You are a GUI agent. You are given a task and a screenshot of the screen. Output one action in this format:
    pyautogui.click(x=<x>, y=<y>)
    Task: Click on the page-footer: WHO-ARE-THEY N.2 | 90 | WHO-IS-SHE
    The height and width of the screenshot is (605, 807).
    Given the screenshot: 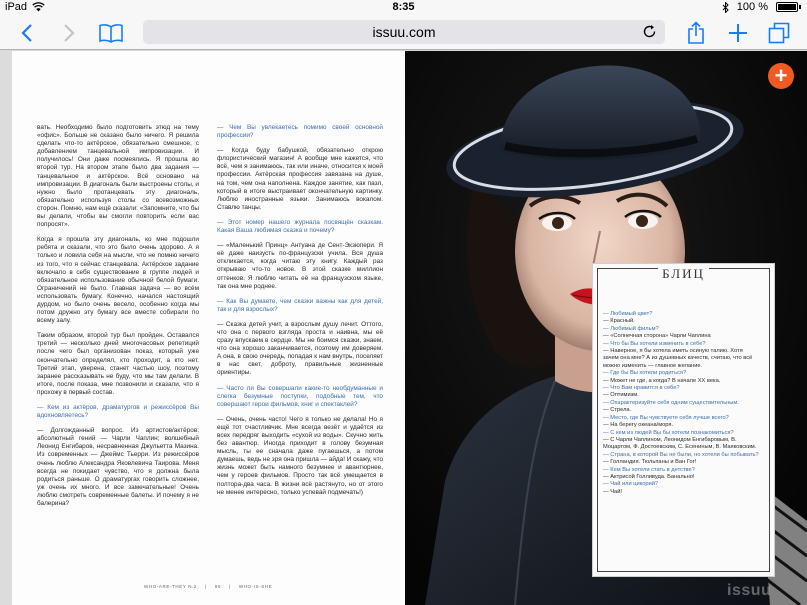 What is the action you would take?
    pyautogui.click(x=208, y=586)
    